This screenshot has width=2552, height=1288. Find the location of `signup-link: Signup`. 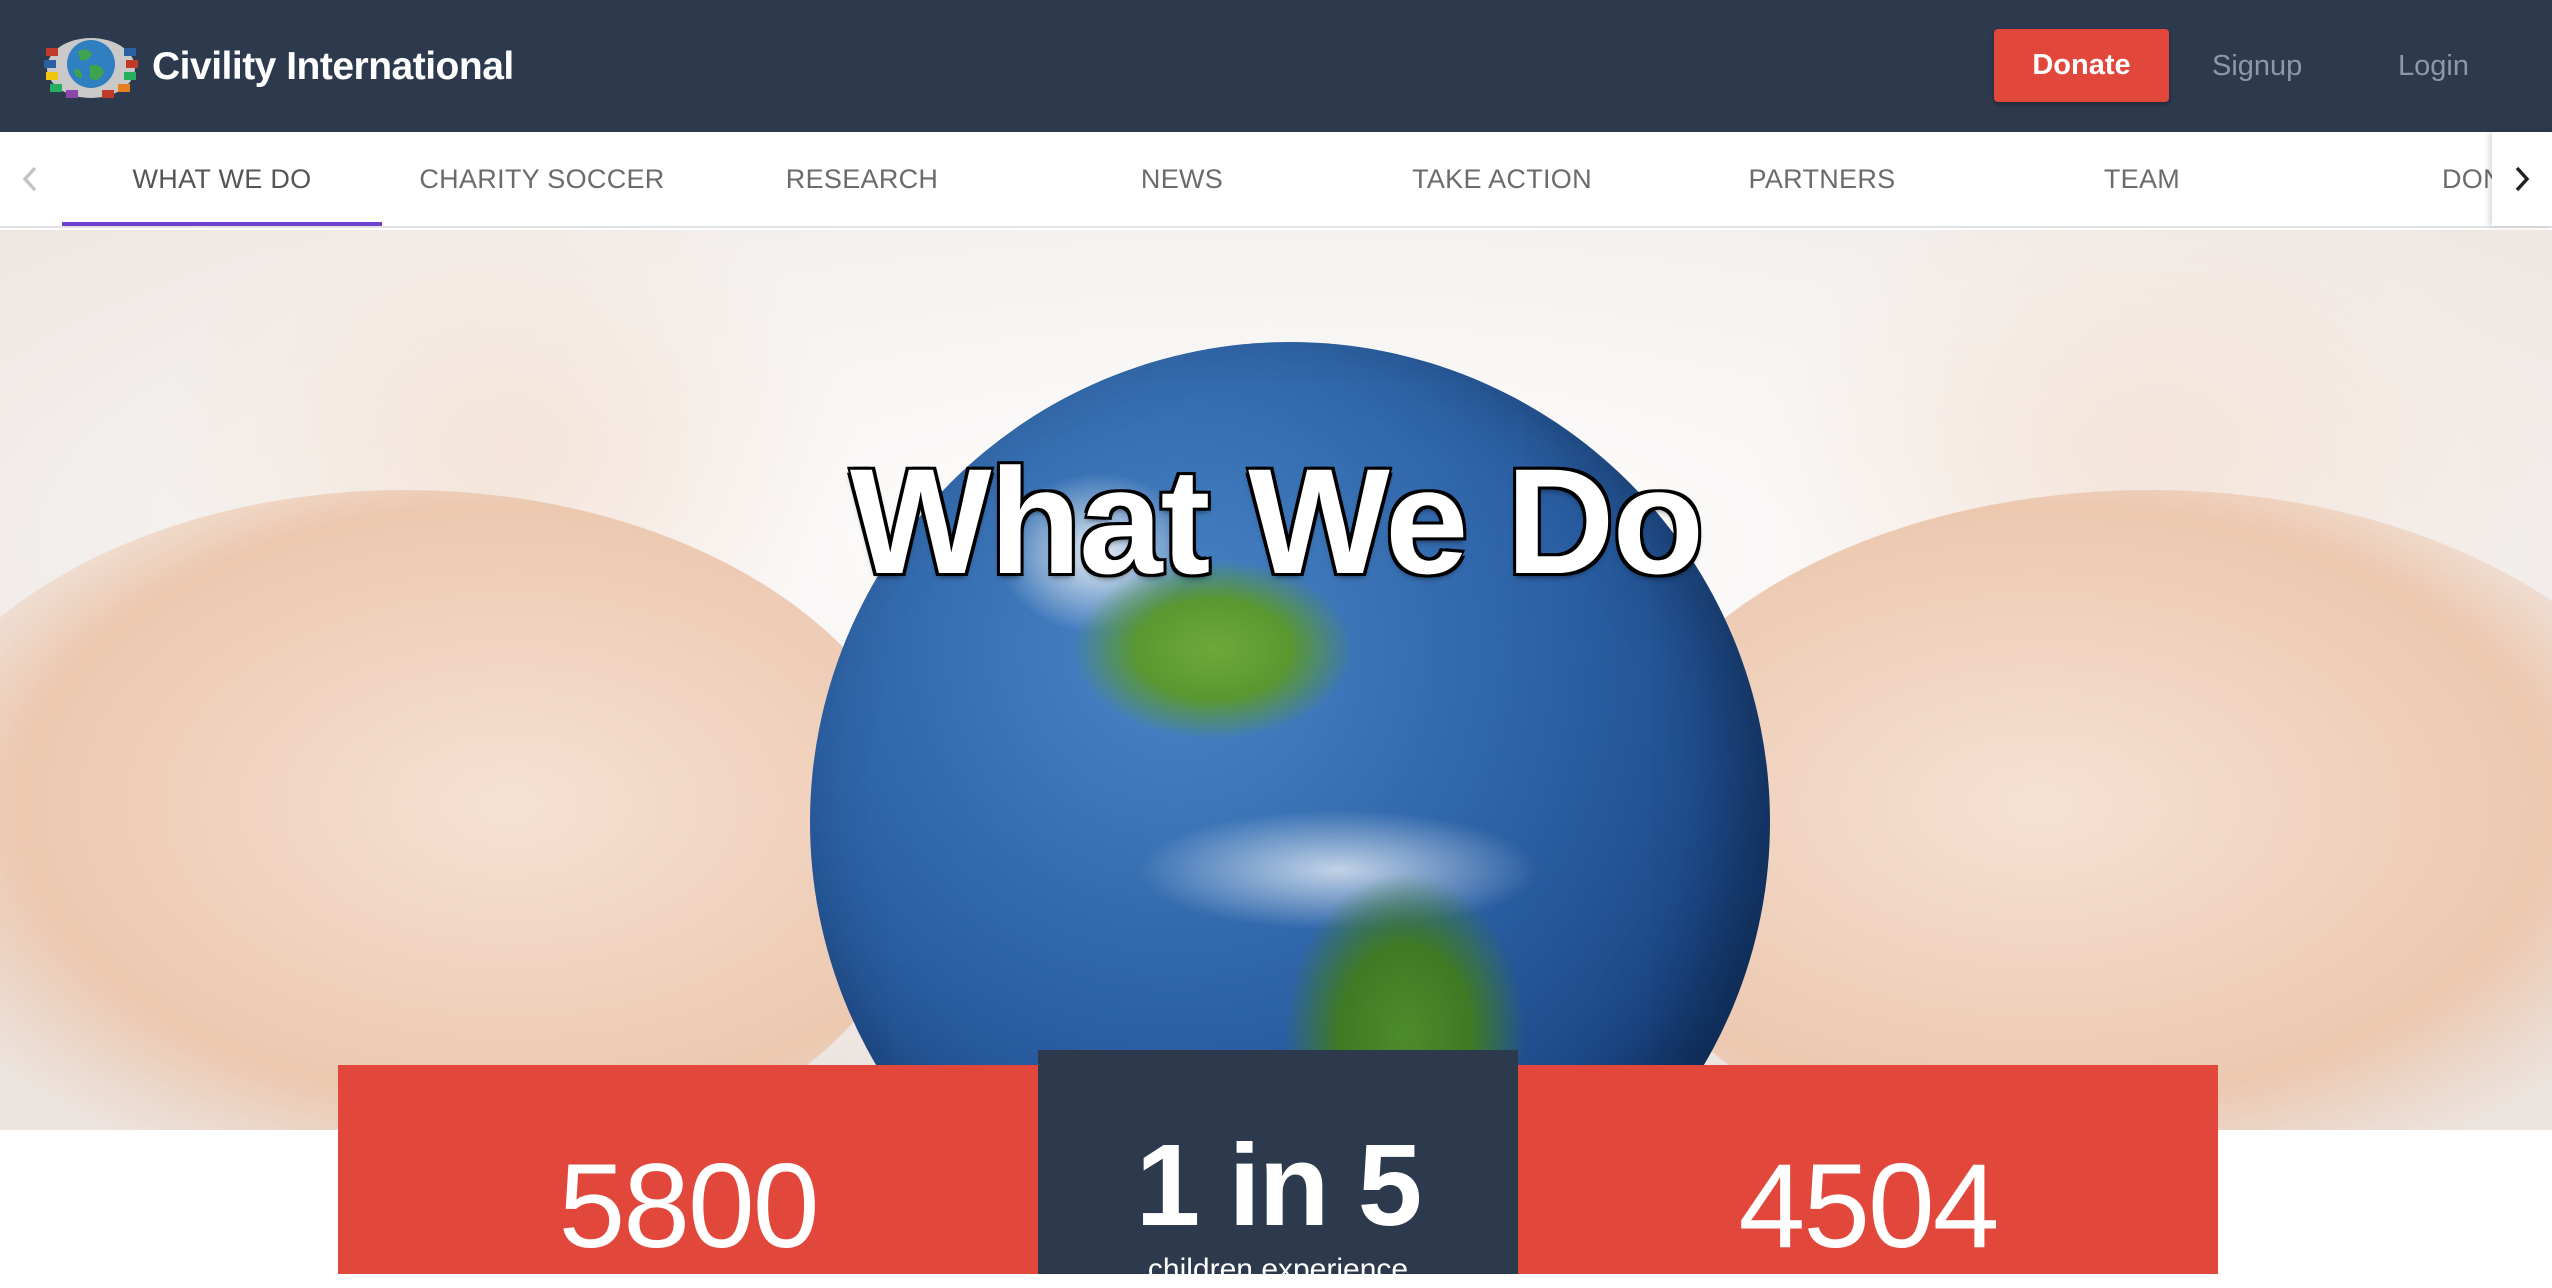

signup-link: Signup is located at coordinates (2257, 66).